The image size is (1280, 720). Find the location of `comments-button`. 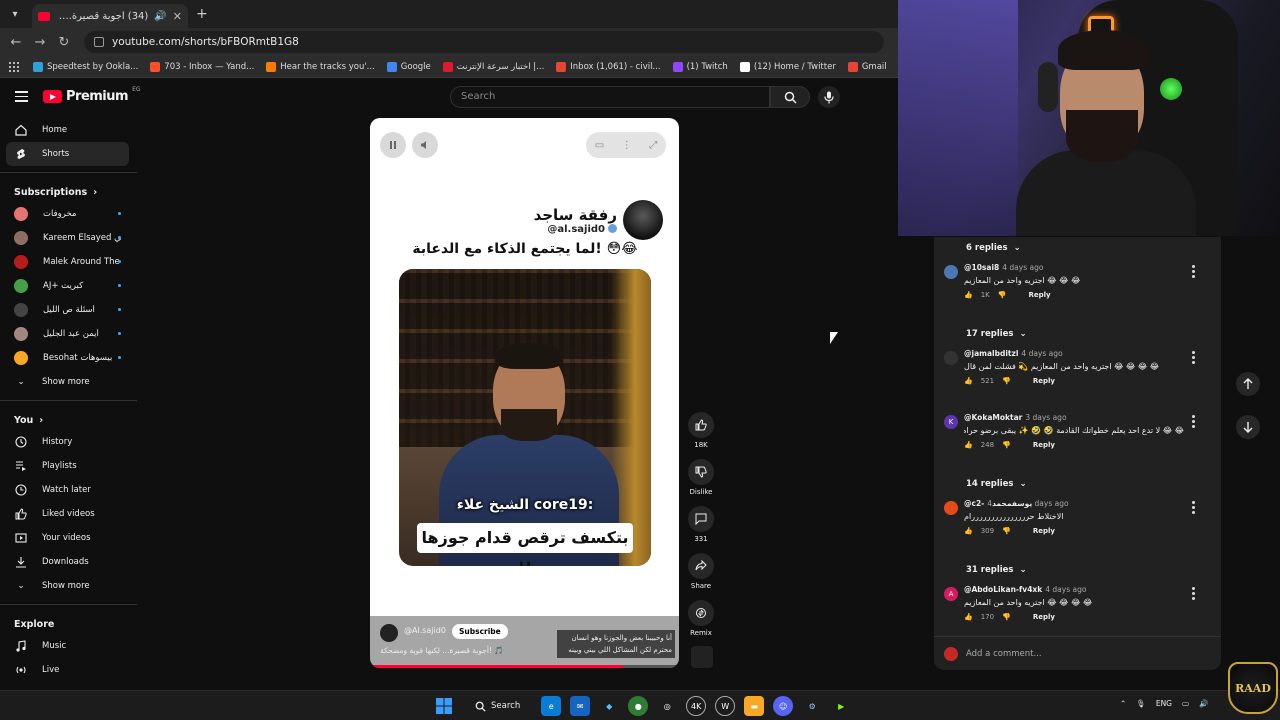

comments-button is located at coordinates (701, 519).